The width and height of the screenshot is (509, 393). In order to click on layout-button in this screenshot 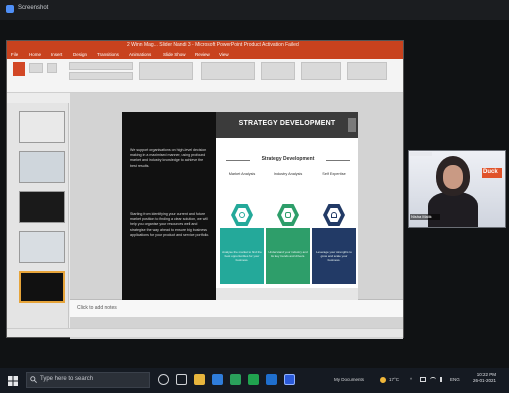, I will do `click(52, 68)`.